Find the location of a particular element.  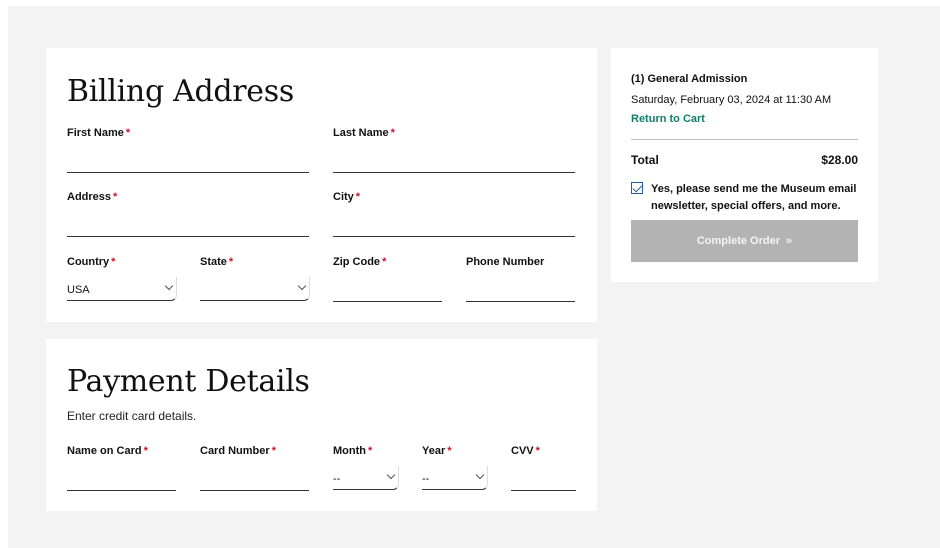

total-label: Total is located at coordinates (645, 160).